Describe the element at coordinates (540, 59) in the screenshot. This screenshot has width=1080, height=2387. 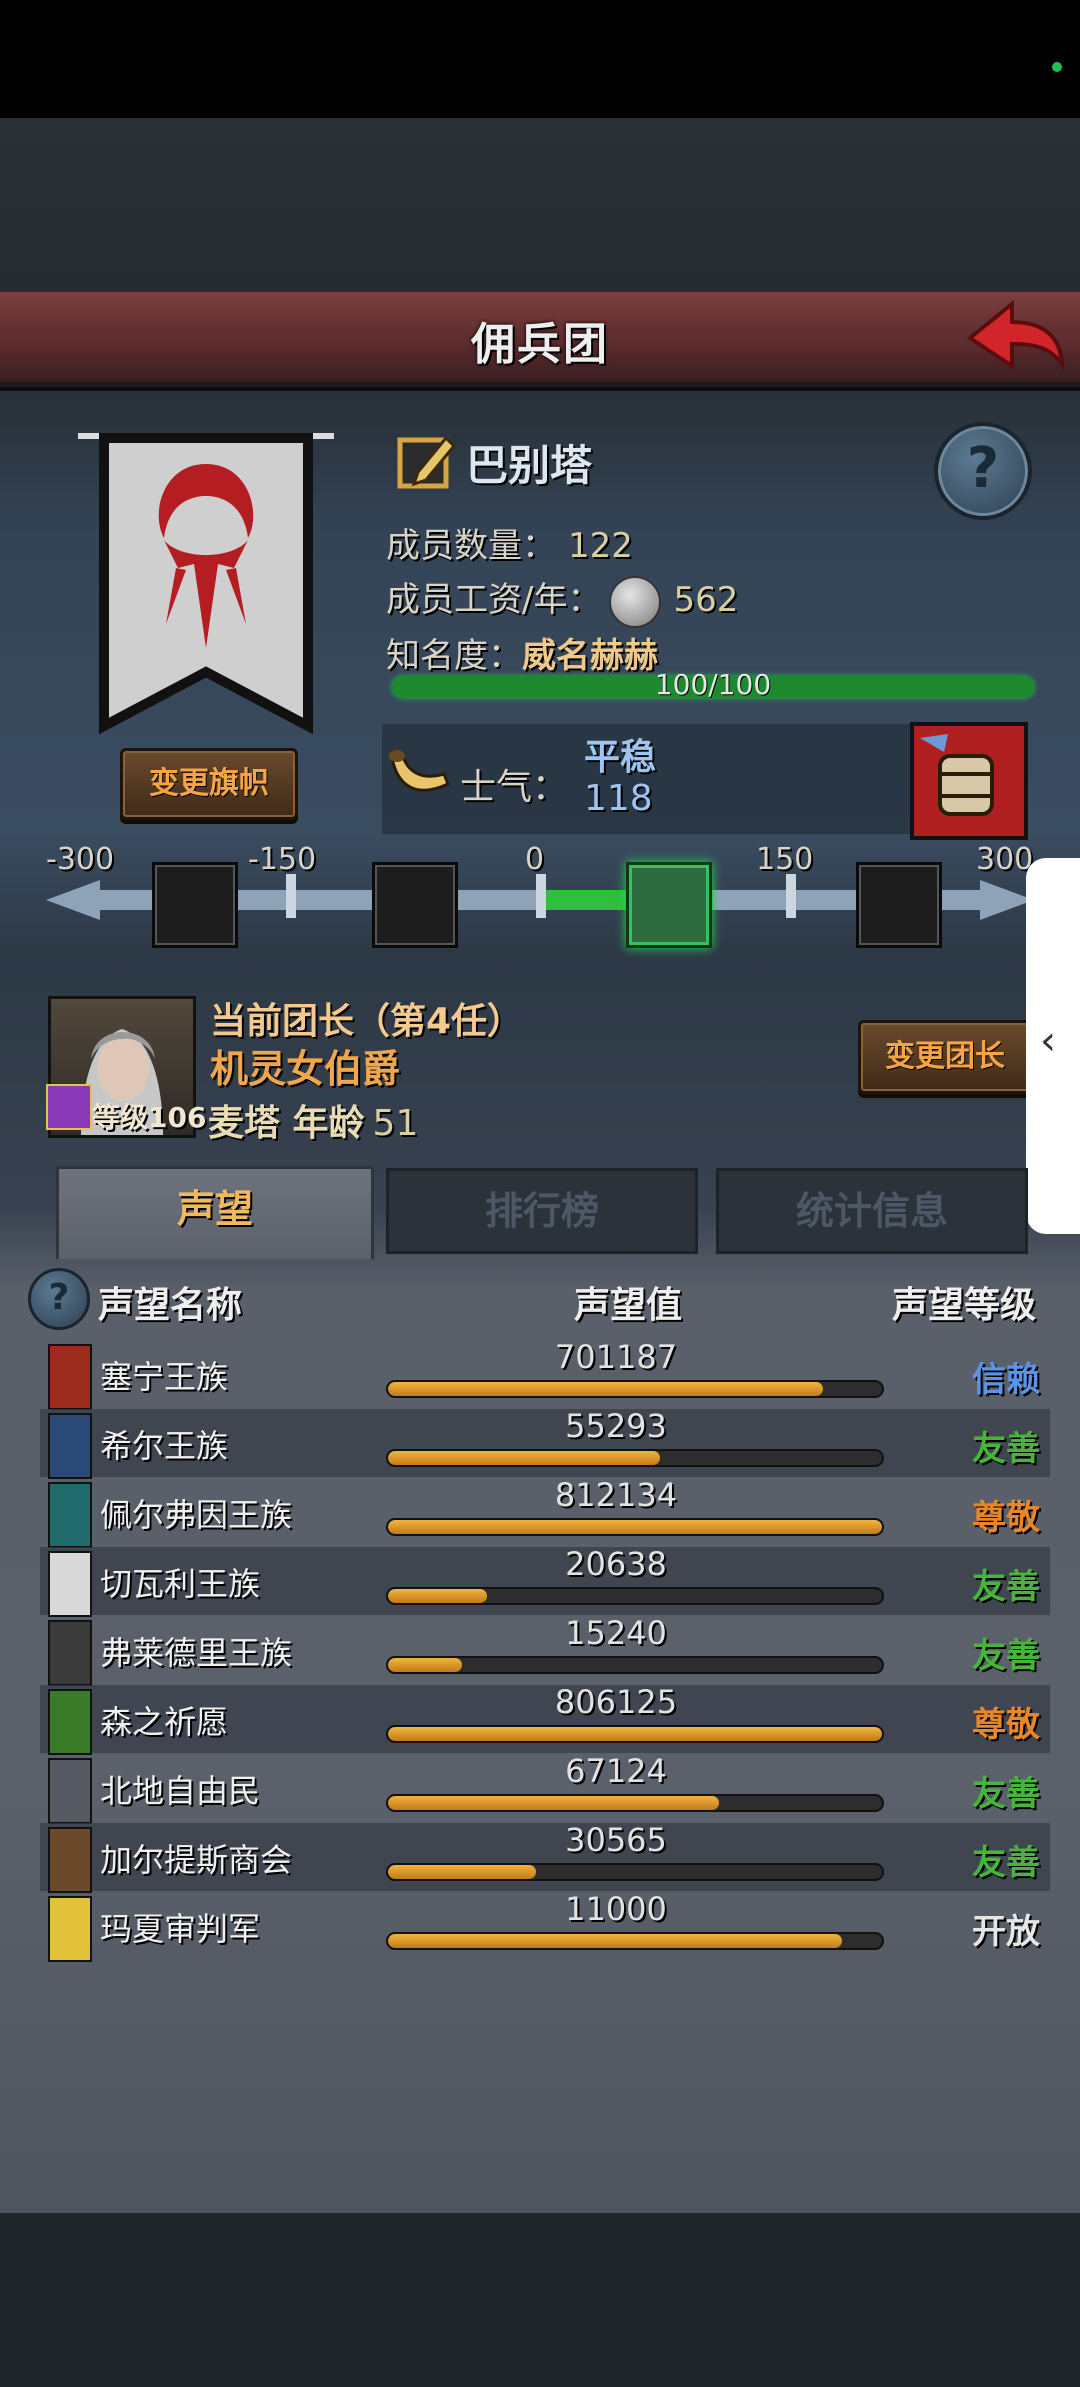
I see `status-bar` at that location.